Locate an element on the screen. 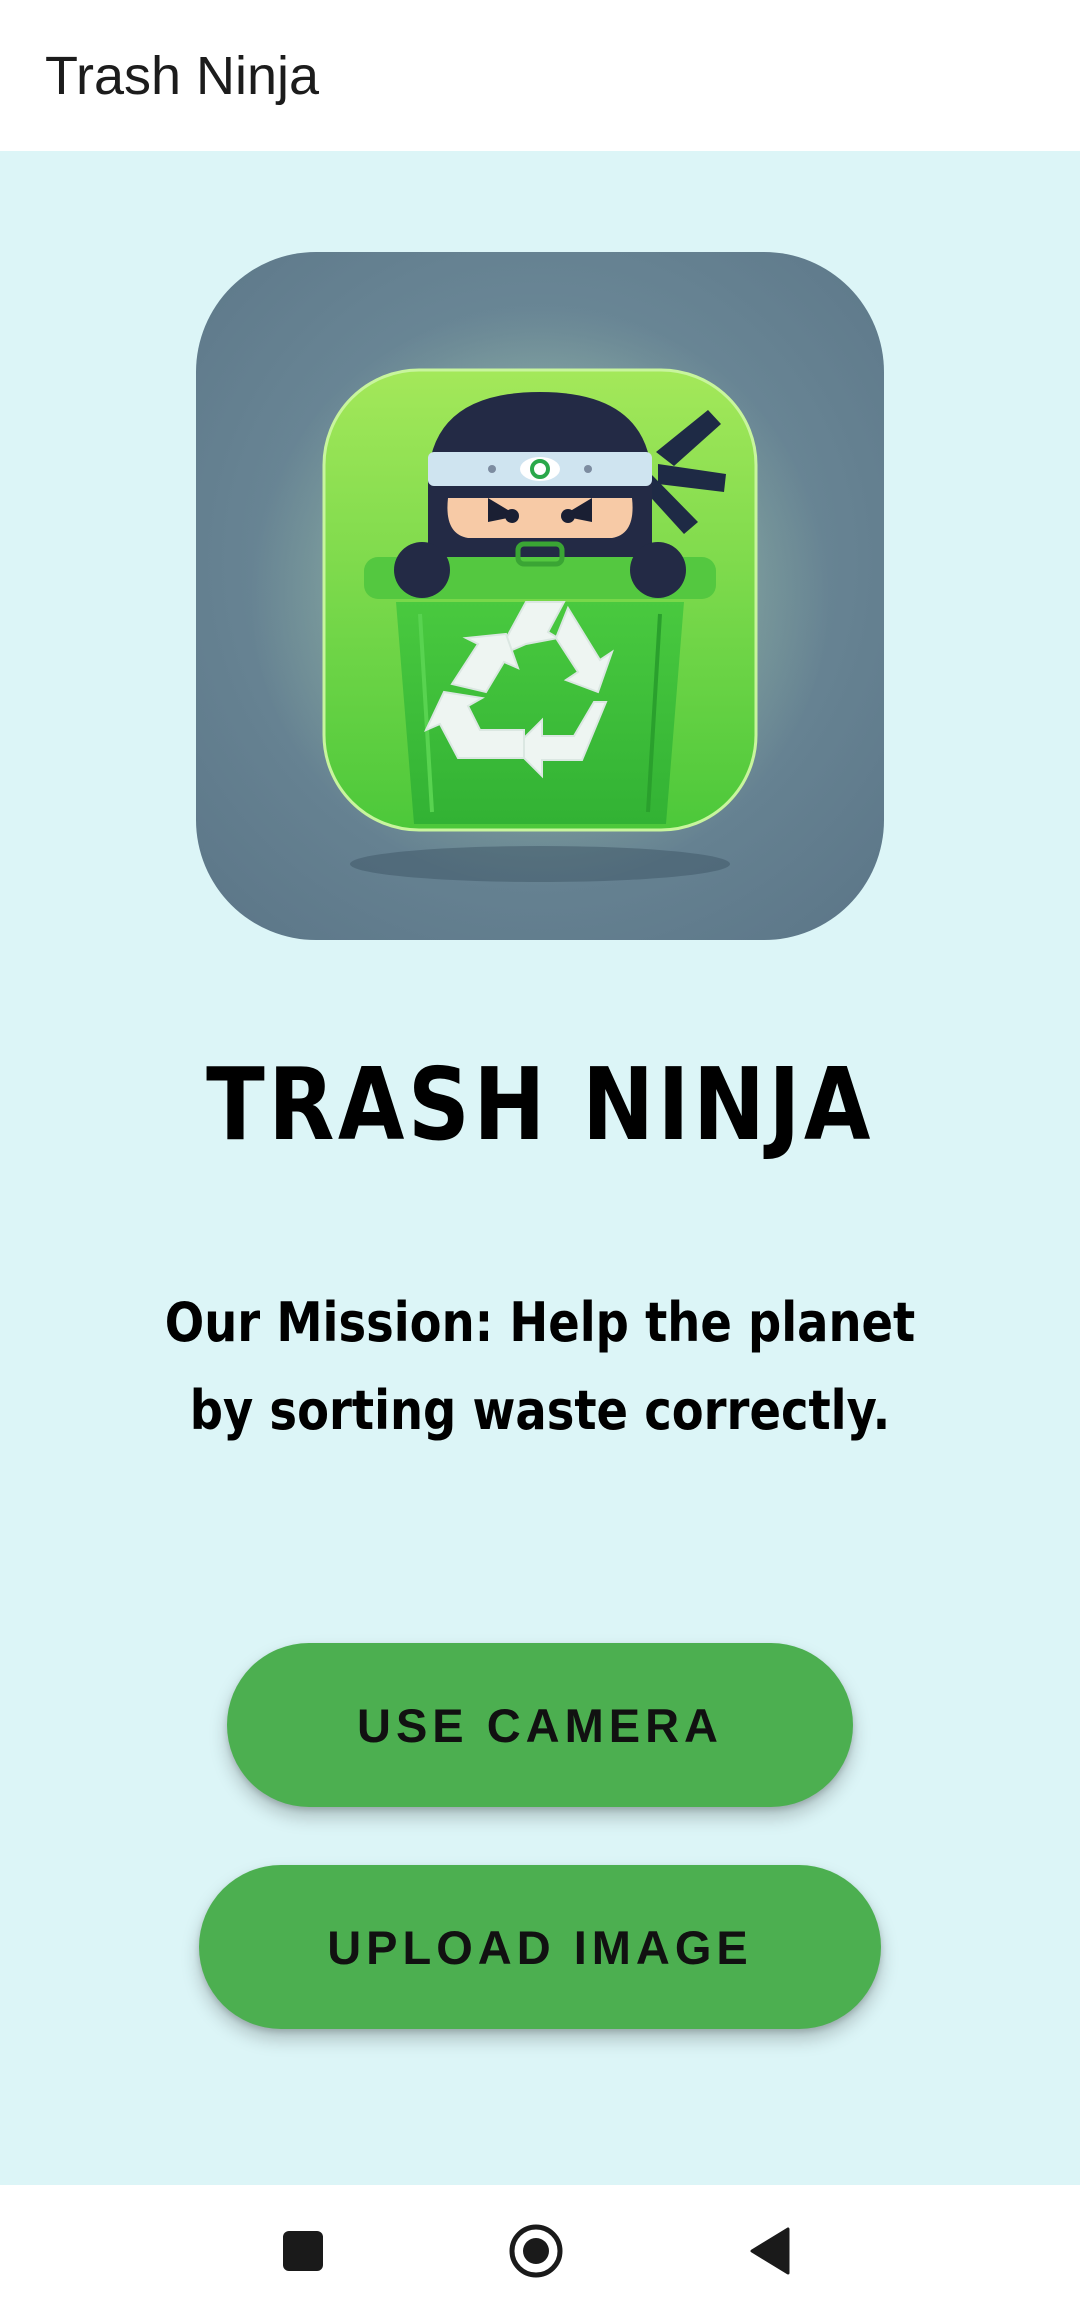  square-icon is located at coordinates (303, 2251).